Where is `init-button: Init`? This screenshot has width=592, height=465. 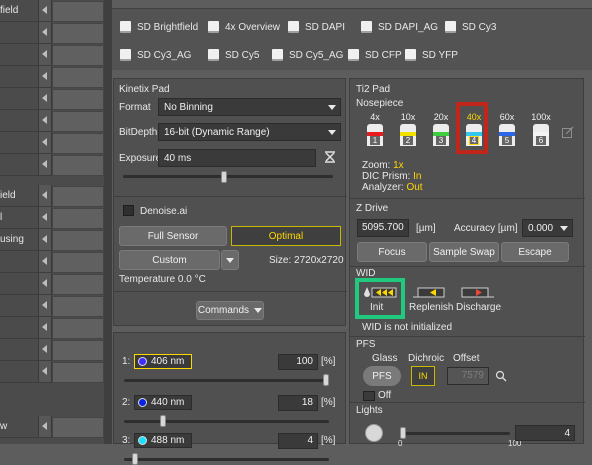
init-button: Init is located at coordinates (380, 298).